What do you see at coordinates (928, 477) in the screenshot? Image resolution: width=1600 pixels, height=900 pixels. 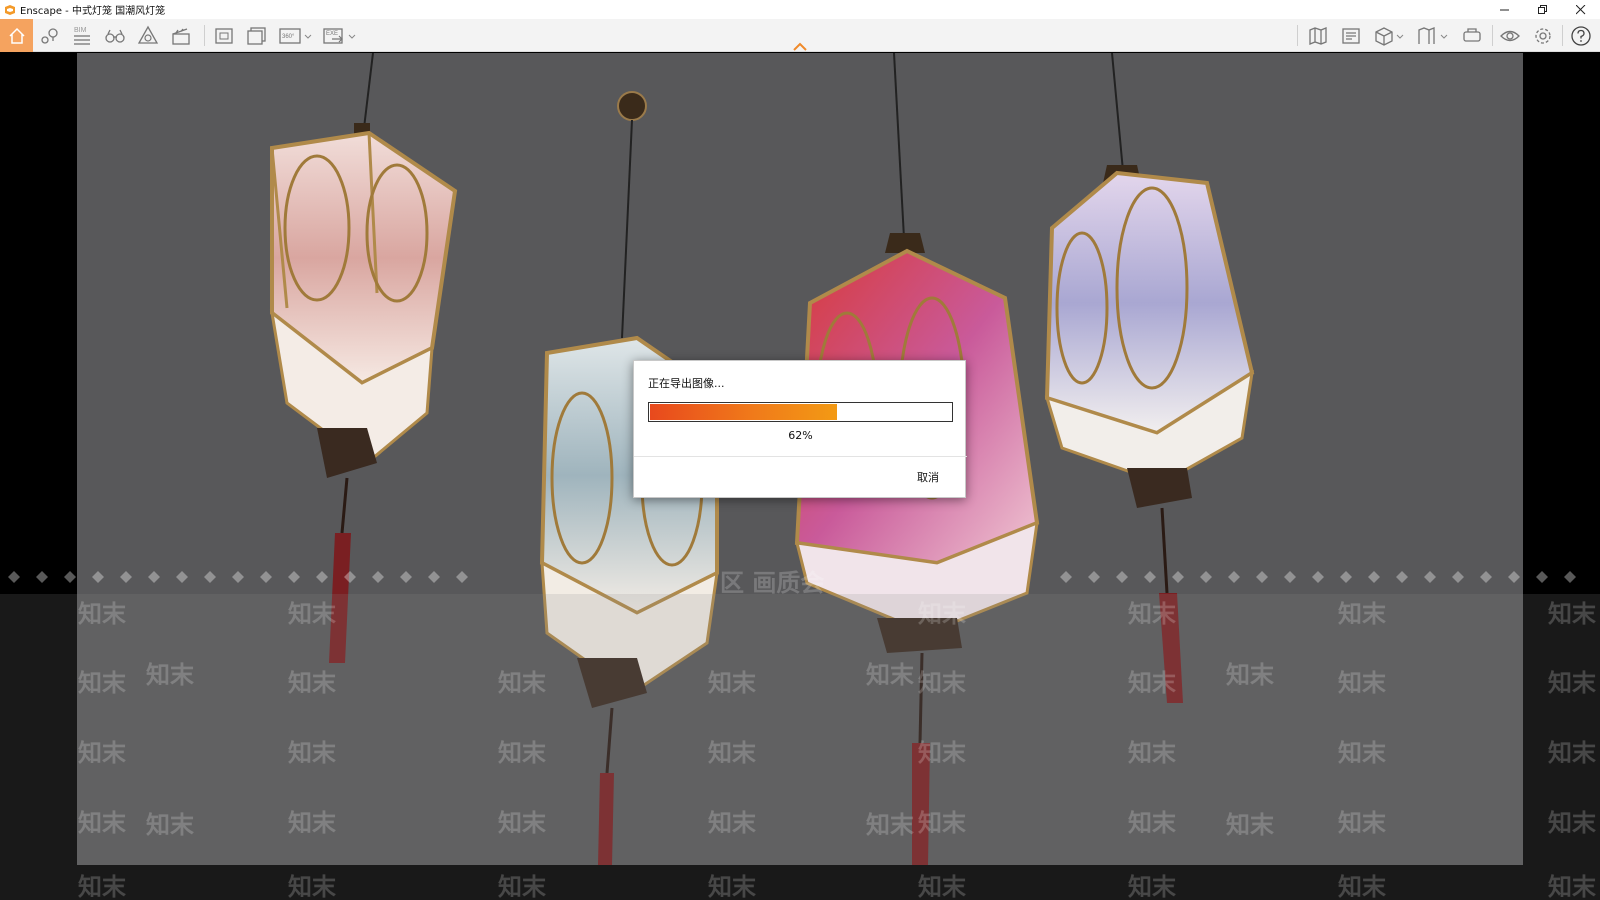 I see `cancel-button: 取消` at bounding box center [928, 477].